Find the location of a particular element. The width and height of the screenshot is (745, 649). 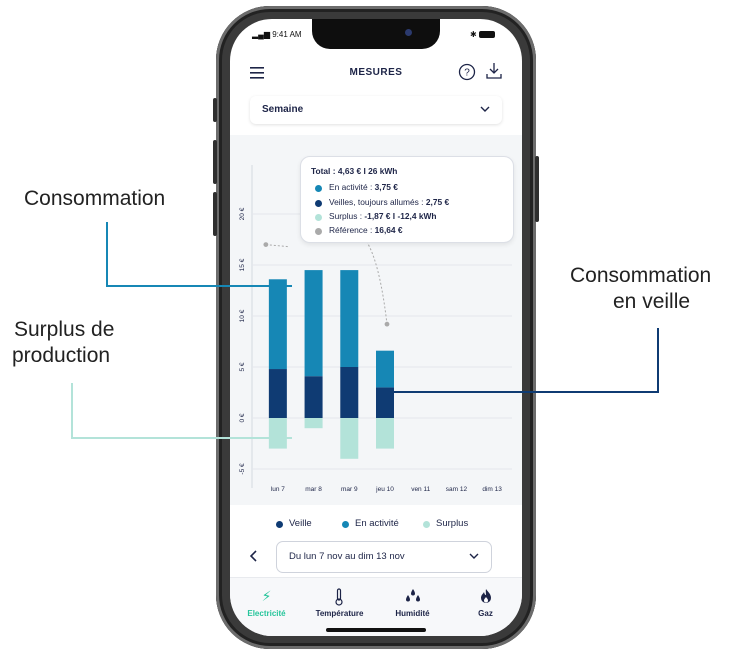

x-tick-label: jeu 10 is located at coordinates (384, 489).